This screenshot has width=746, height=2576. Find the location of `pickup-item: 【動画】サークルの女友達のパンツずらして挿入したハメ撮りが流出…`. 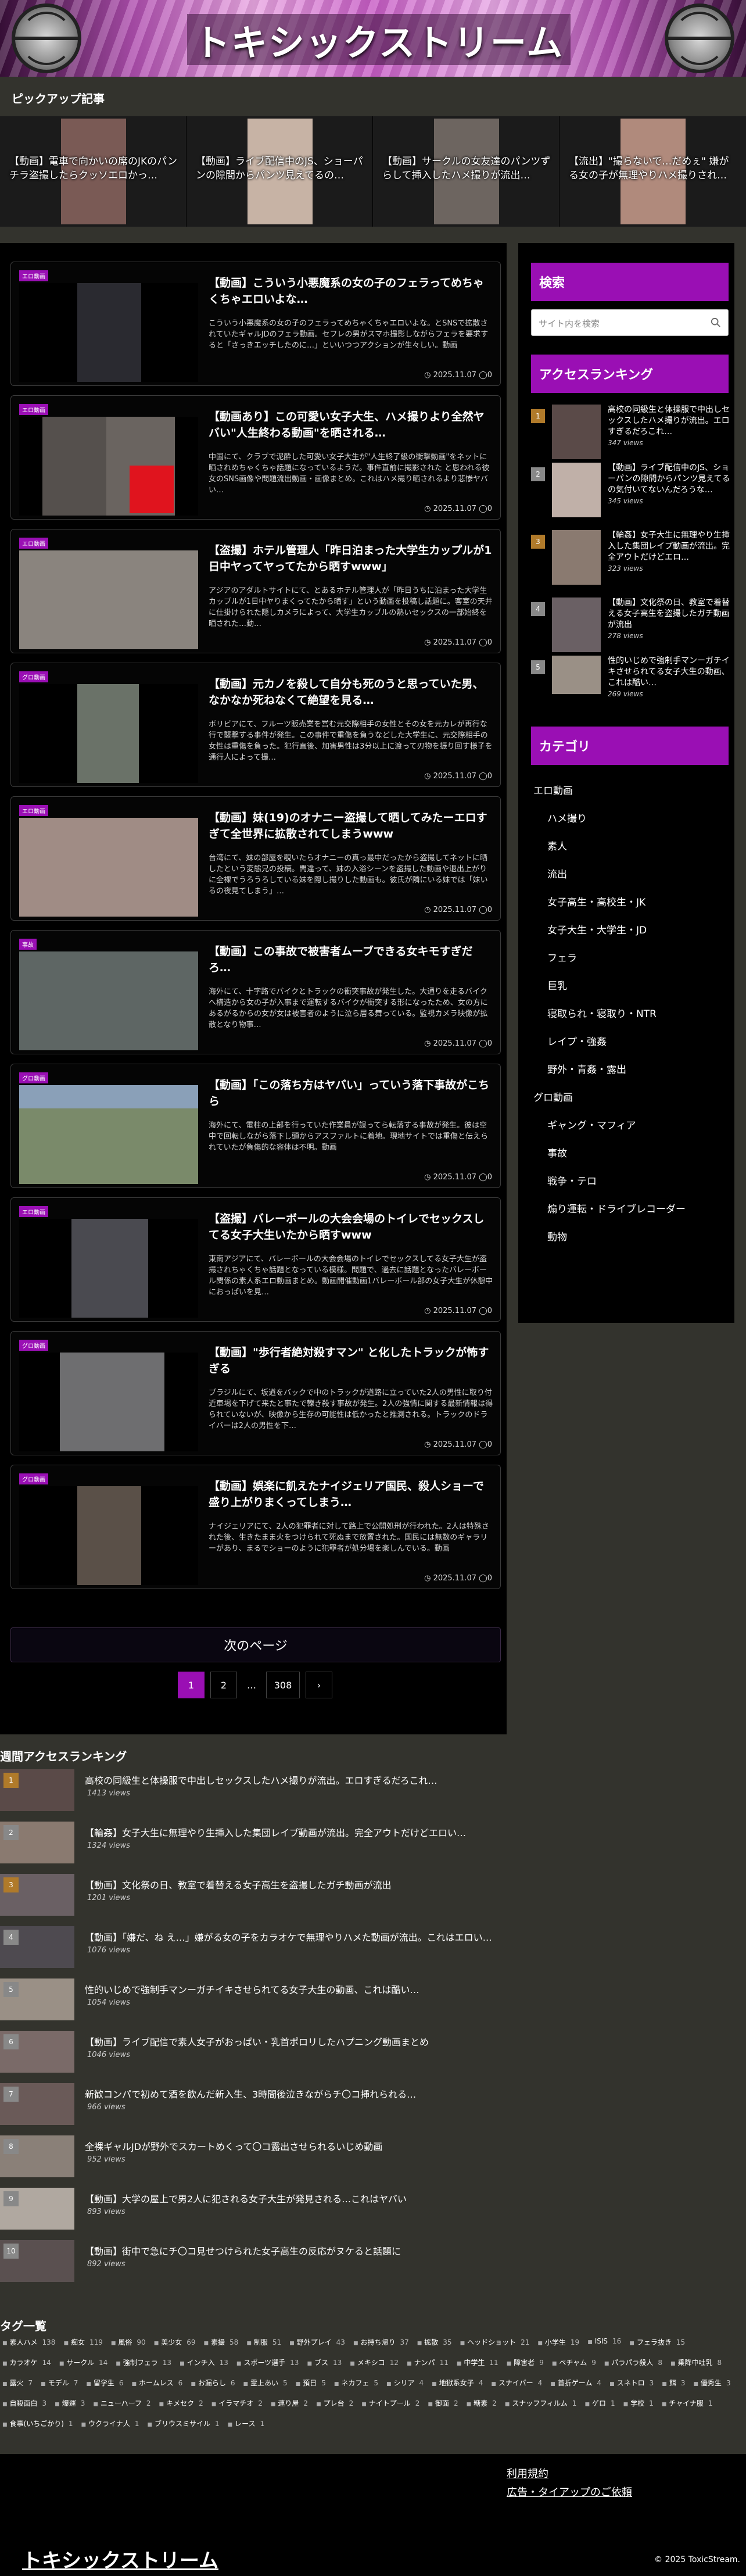

pickup-item: 【動画】サークルの女友達のパンツずらして挿入したハメ撮りが流出… is located at coordinates (466, 172).